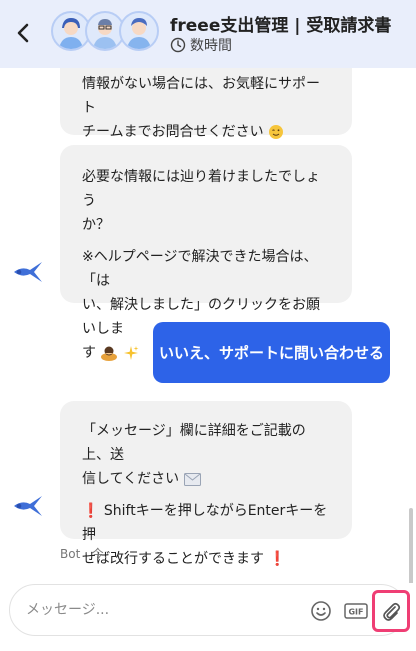 The width and height of the screenshot is (416, 651). I want to click on chat-header: freee支出管理 | 受取請求書 数時間, so click(208, 34).